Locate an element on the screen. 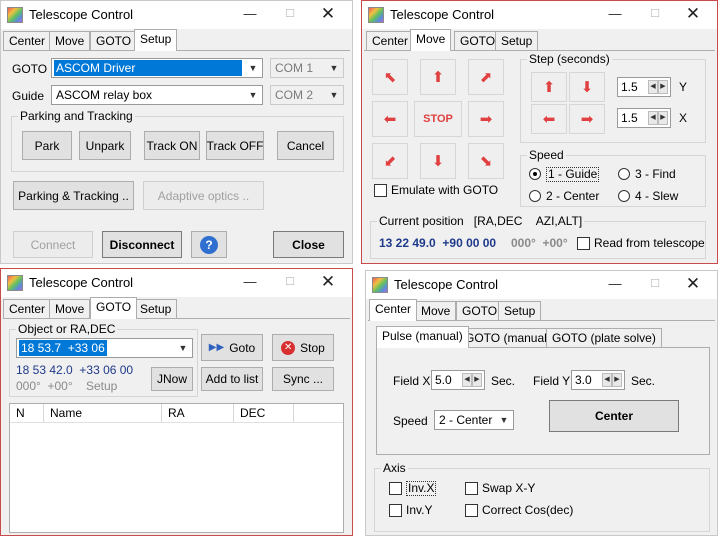 This screenshot has height=536, width=720. stop-button: STOP is located at coordinates (438, 119).